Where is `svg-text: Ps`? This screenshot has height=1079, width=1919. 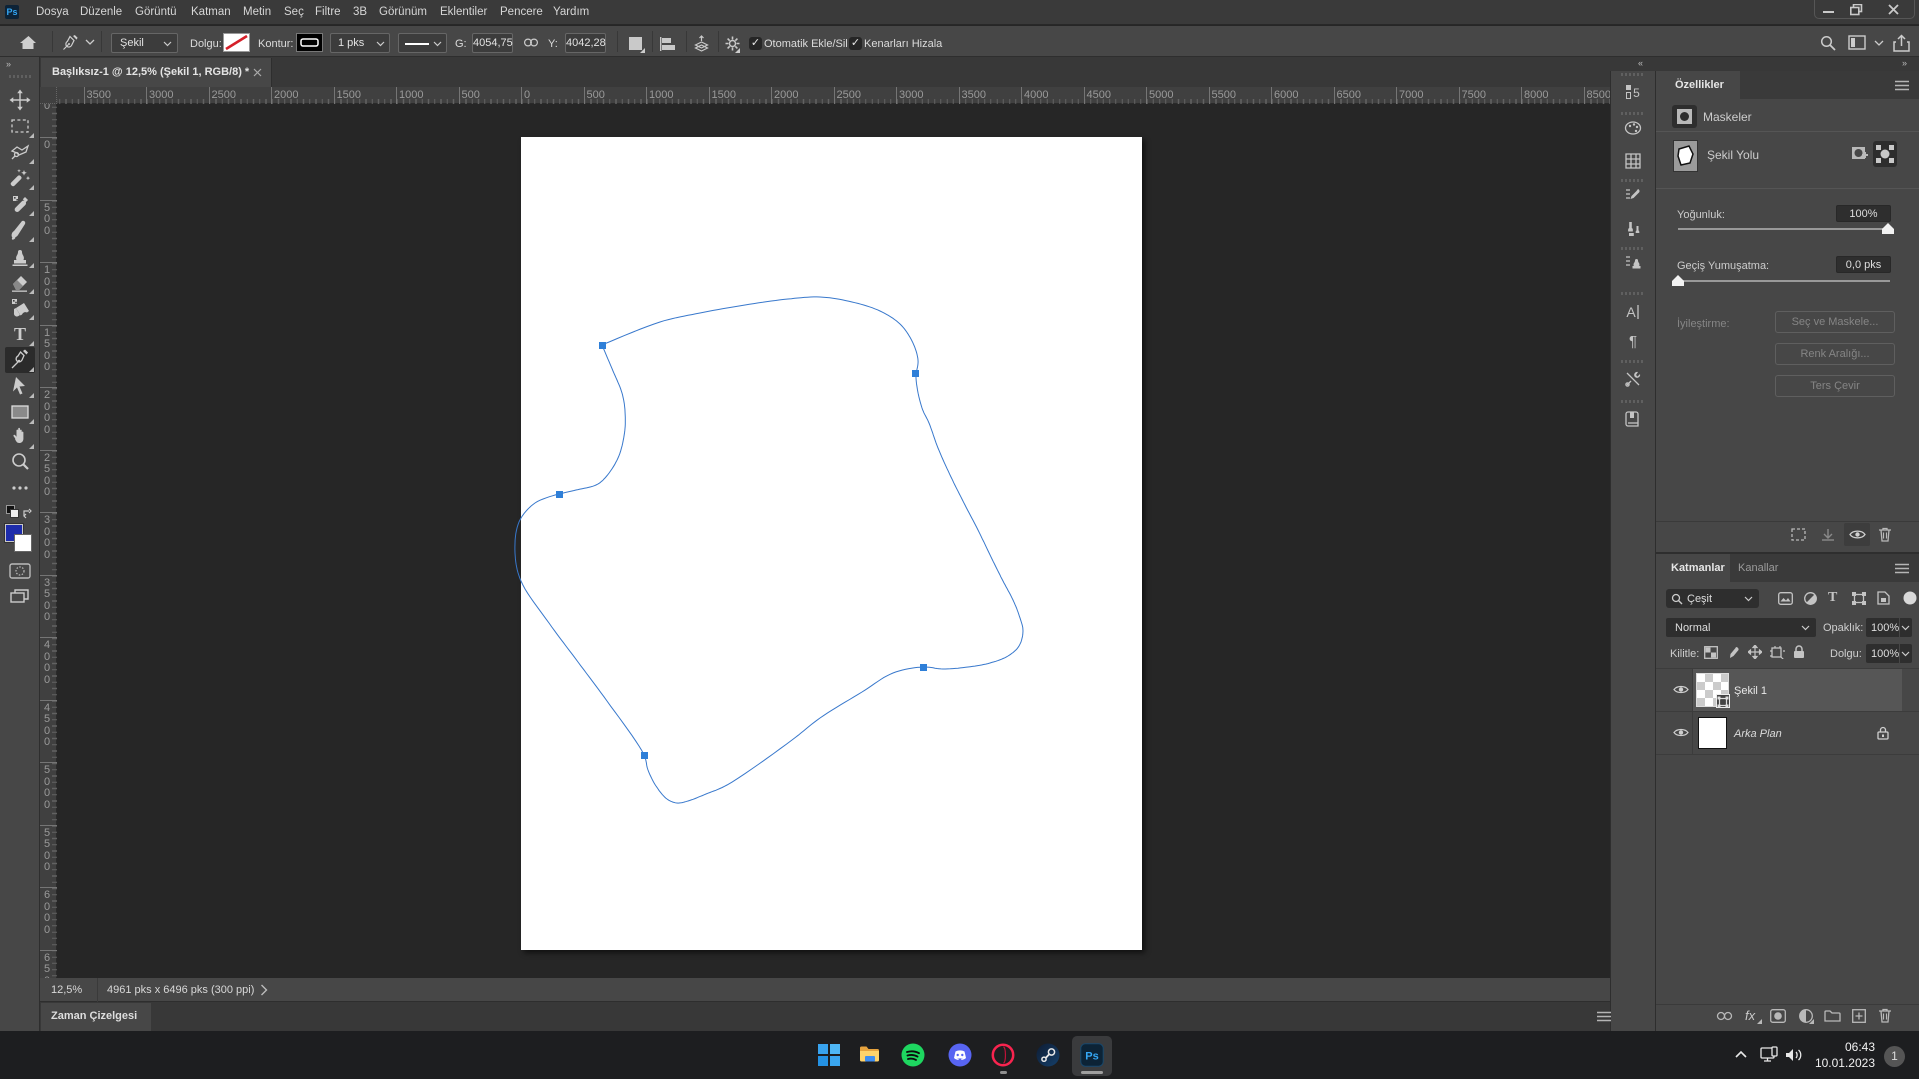 svg-text: Ps is located at coordinates (1091, 1057).